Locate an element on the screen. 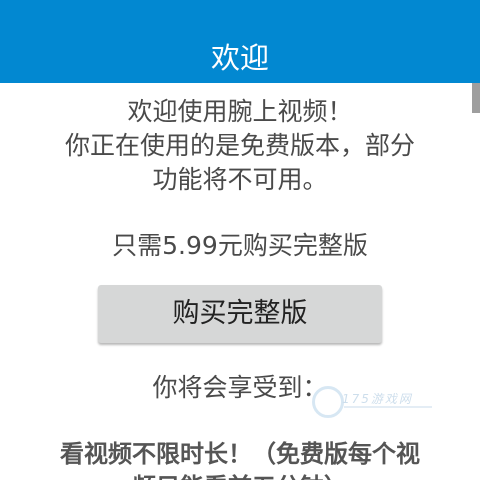 The width and height of the screenshot is (480, 480). price-text: 只需5.99元购买完整版 is located at coordinates (240, 245).